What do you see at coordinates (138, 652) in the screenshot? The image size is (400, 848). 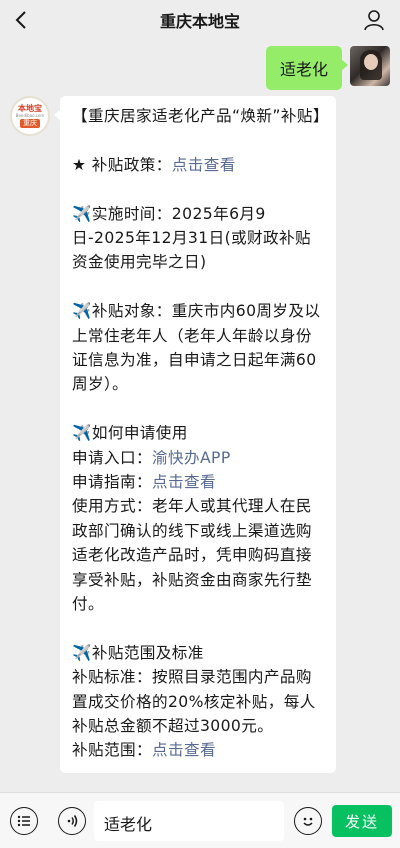 I see `scope-title: ✈️补贴范围及标准` at bounding box center [138, 652].